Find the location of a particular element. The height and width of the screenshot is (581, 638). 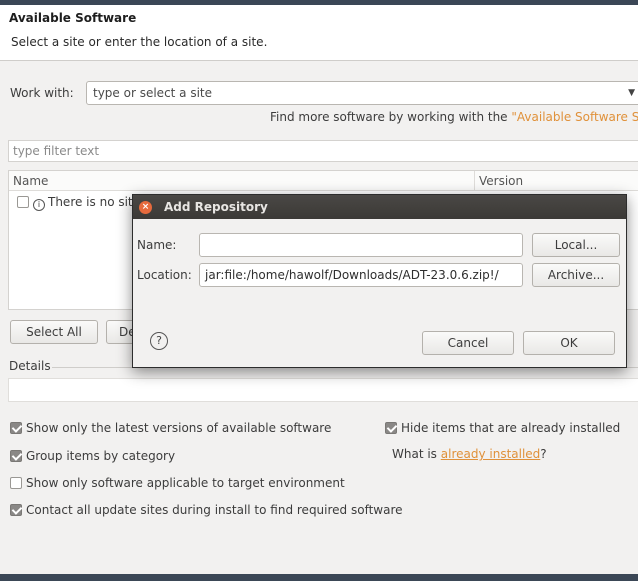

table-header: Name Version is located at coordinates (323, 181).